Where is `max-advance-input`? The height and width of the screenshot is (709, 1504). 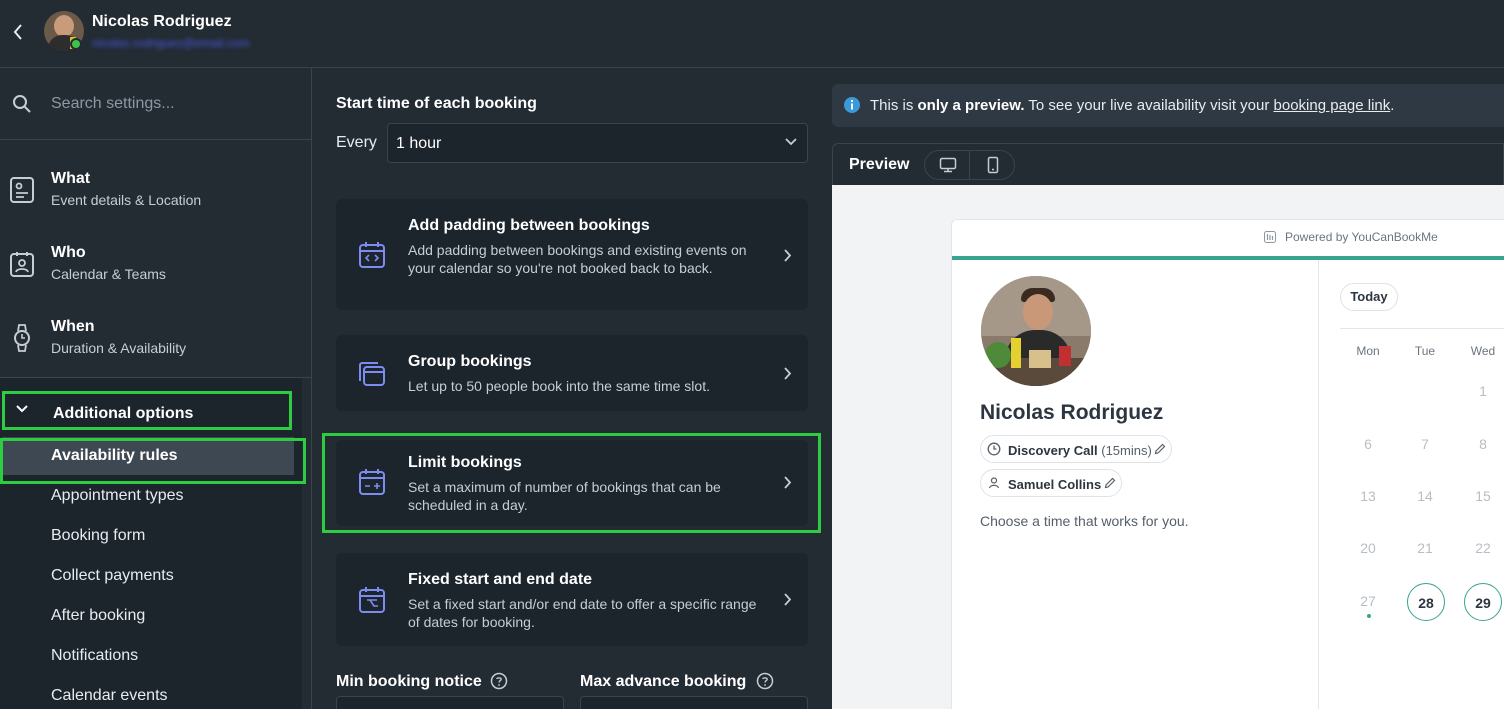 max-advance-input is located at coordinates (694, 702).